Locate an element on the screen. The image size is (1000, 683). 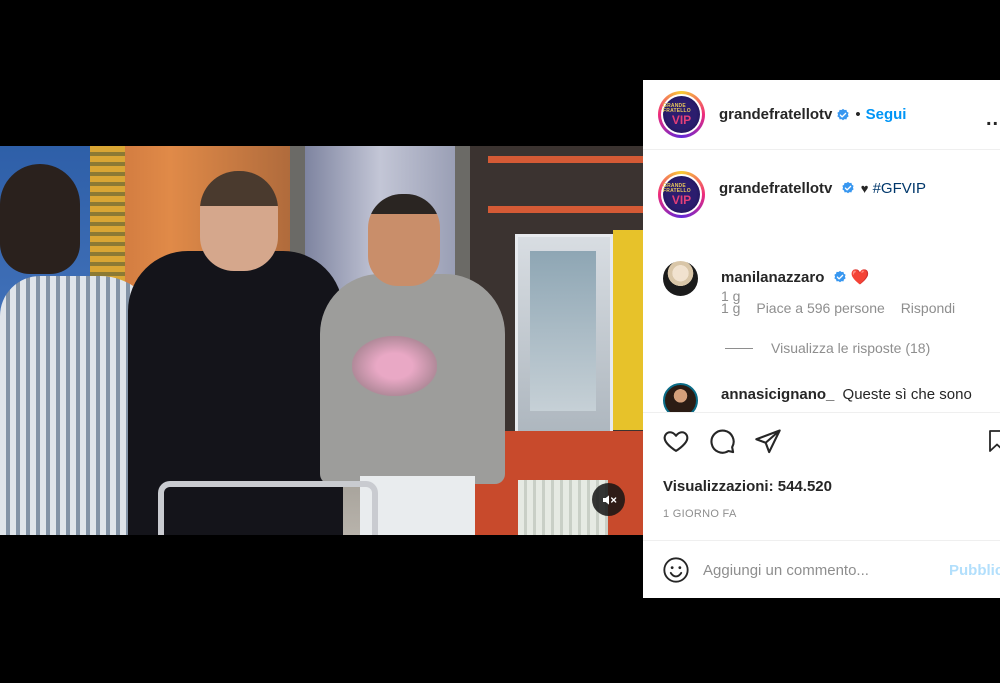
comment-likes: Piace a 596 persone is located at coordinates (820, 308).